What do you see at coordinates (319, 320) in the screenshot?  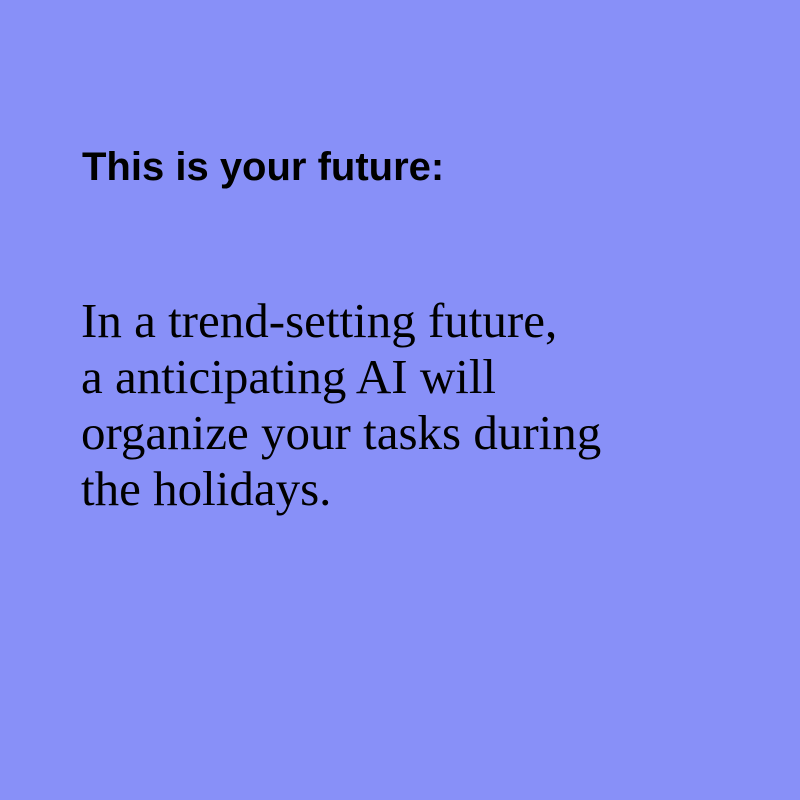 I see `body-line-1: In a trend-setting future,` at bounding box center [319, 320].